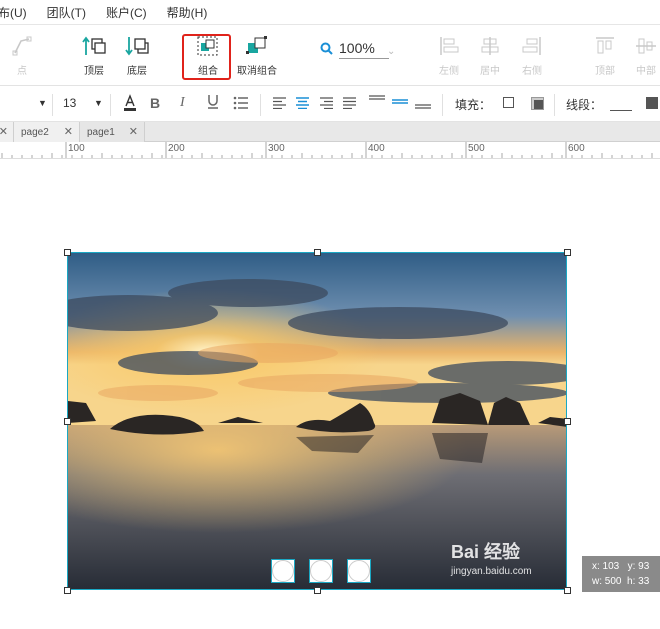  What do you see at coordinates (317, 590) in the screenshot?
I see `resize-handle-bottom` at bounding box center [317, 590].